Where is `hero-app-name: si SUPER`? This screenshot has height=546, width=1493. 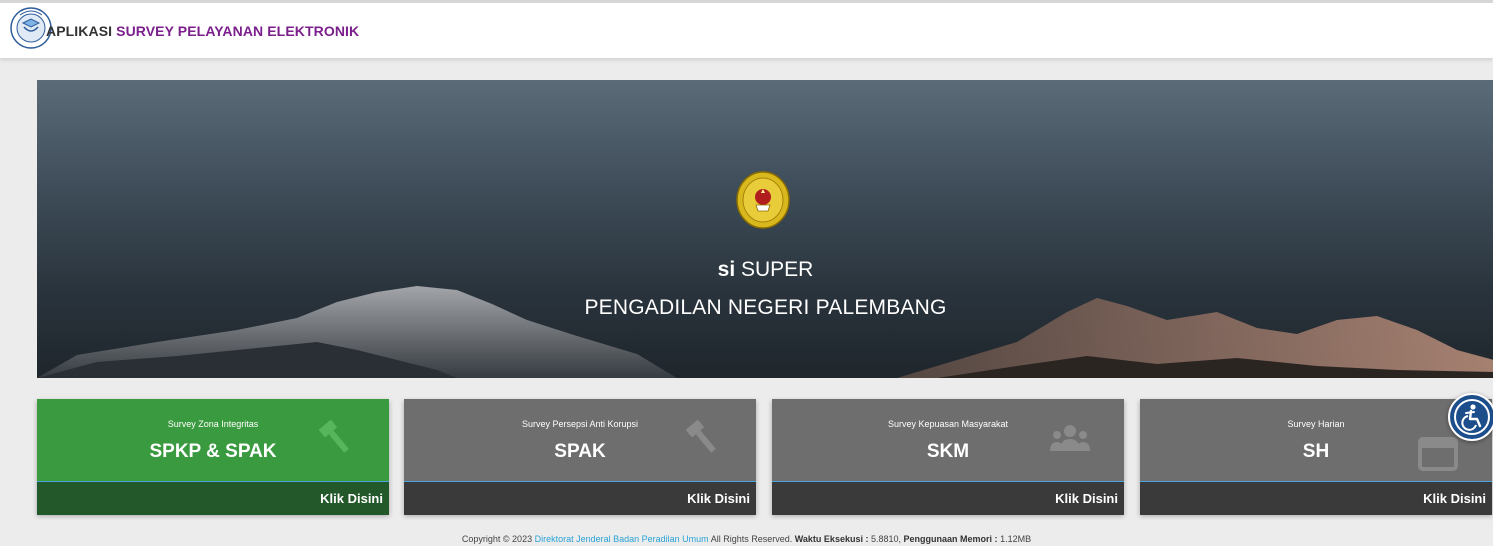
hero-app-name: si SUPER is located at coordinates (765, 270).